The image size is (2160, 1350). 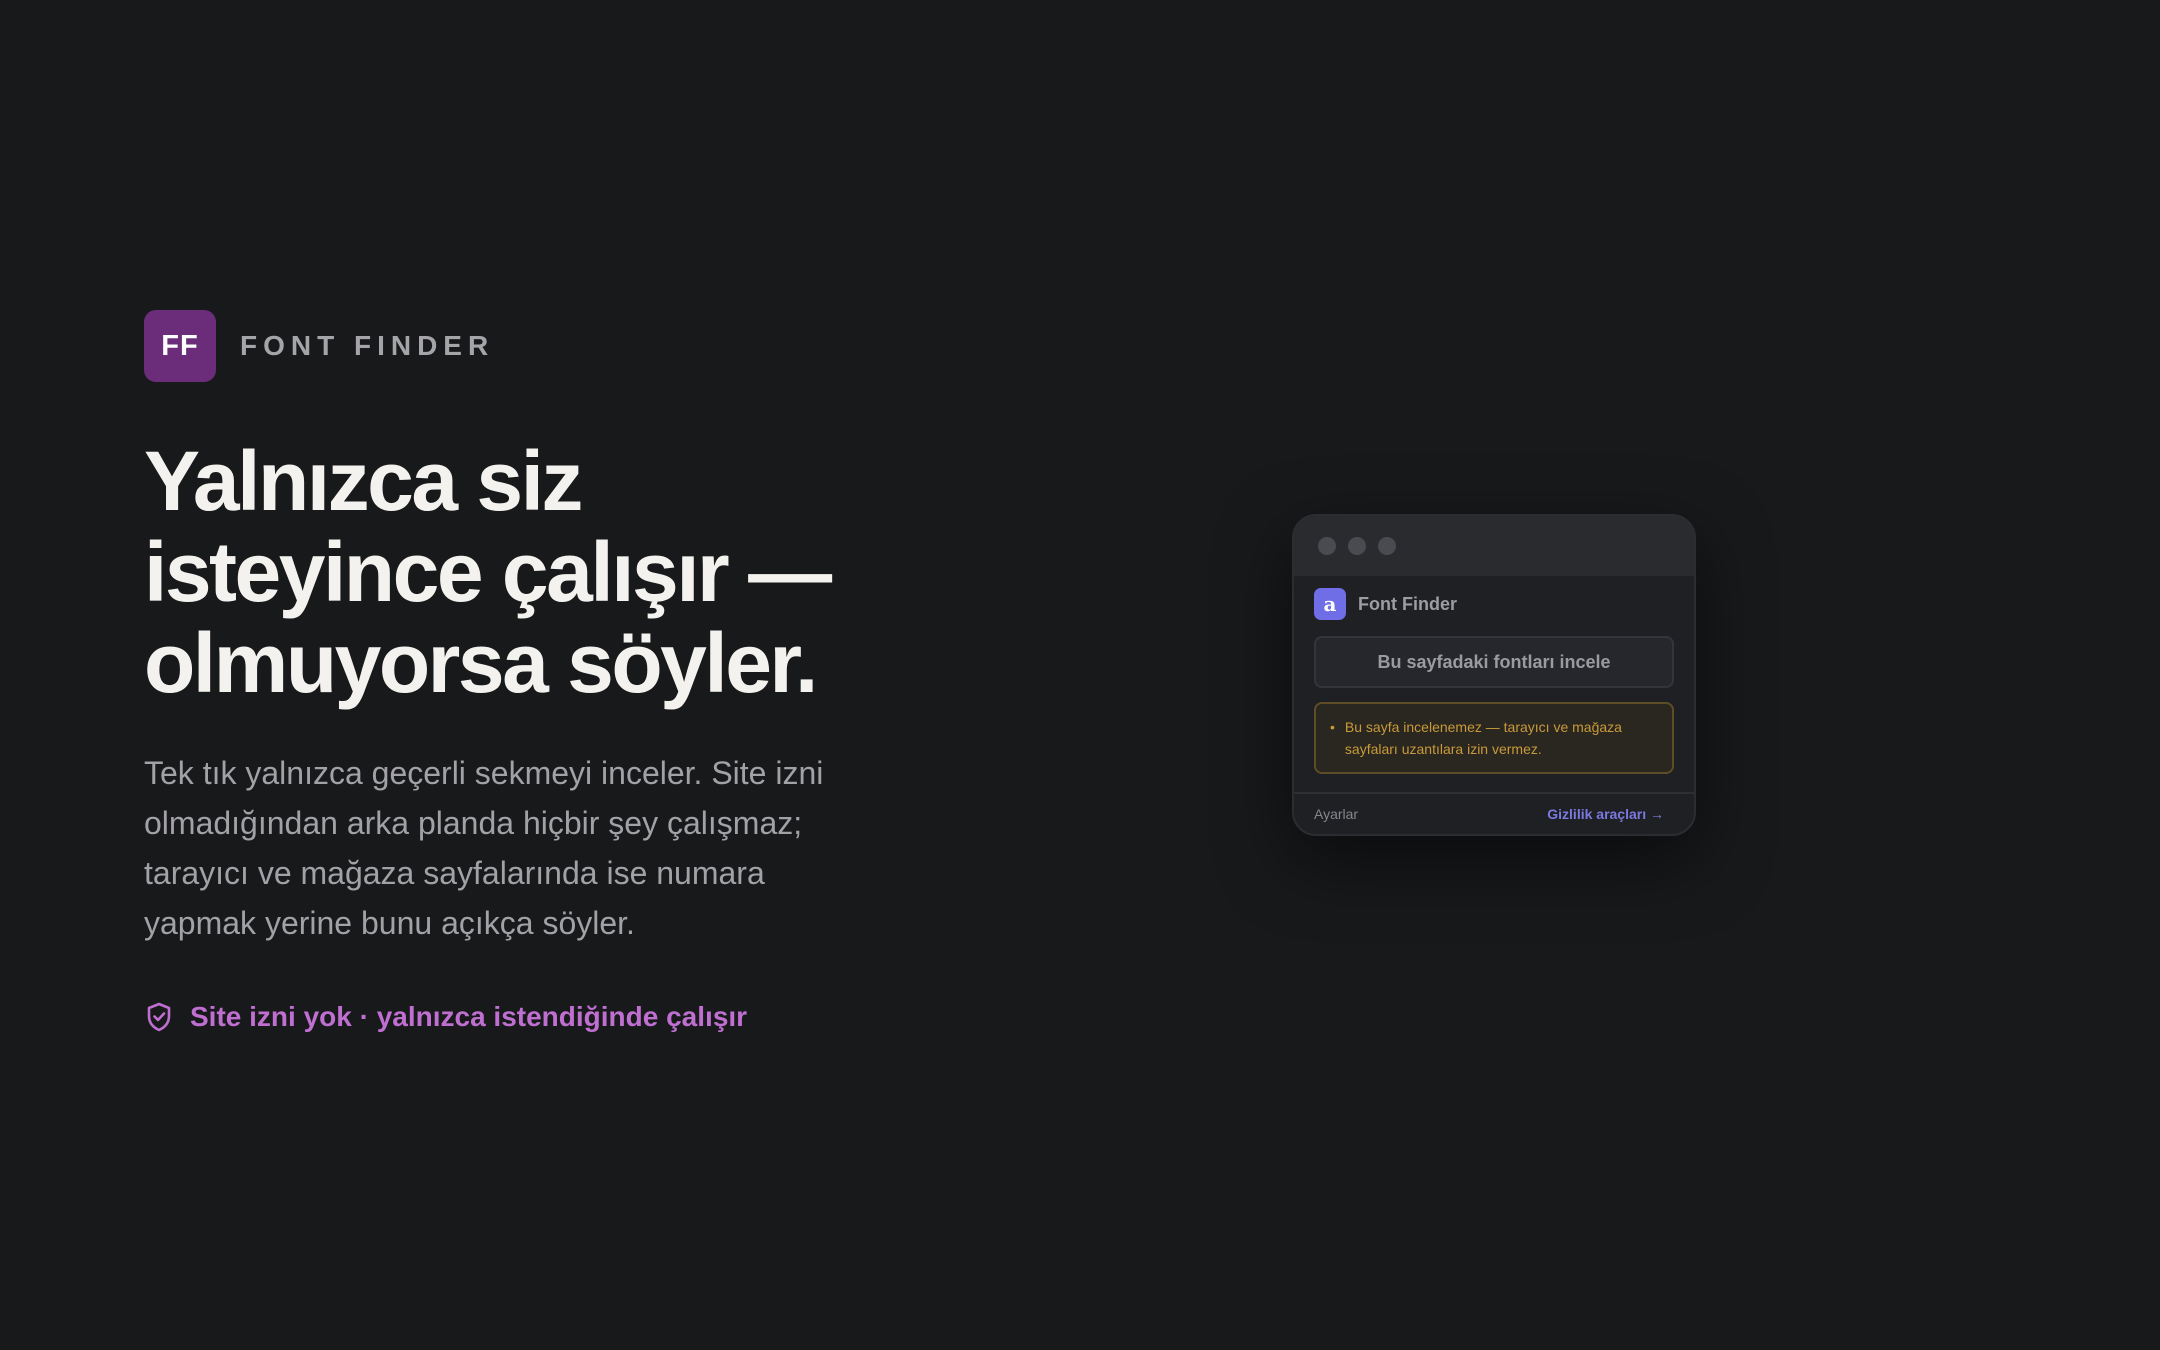 I want to click on headline-line-2: isteyince çalışır —, so click(x=488, y=572).